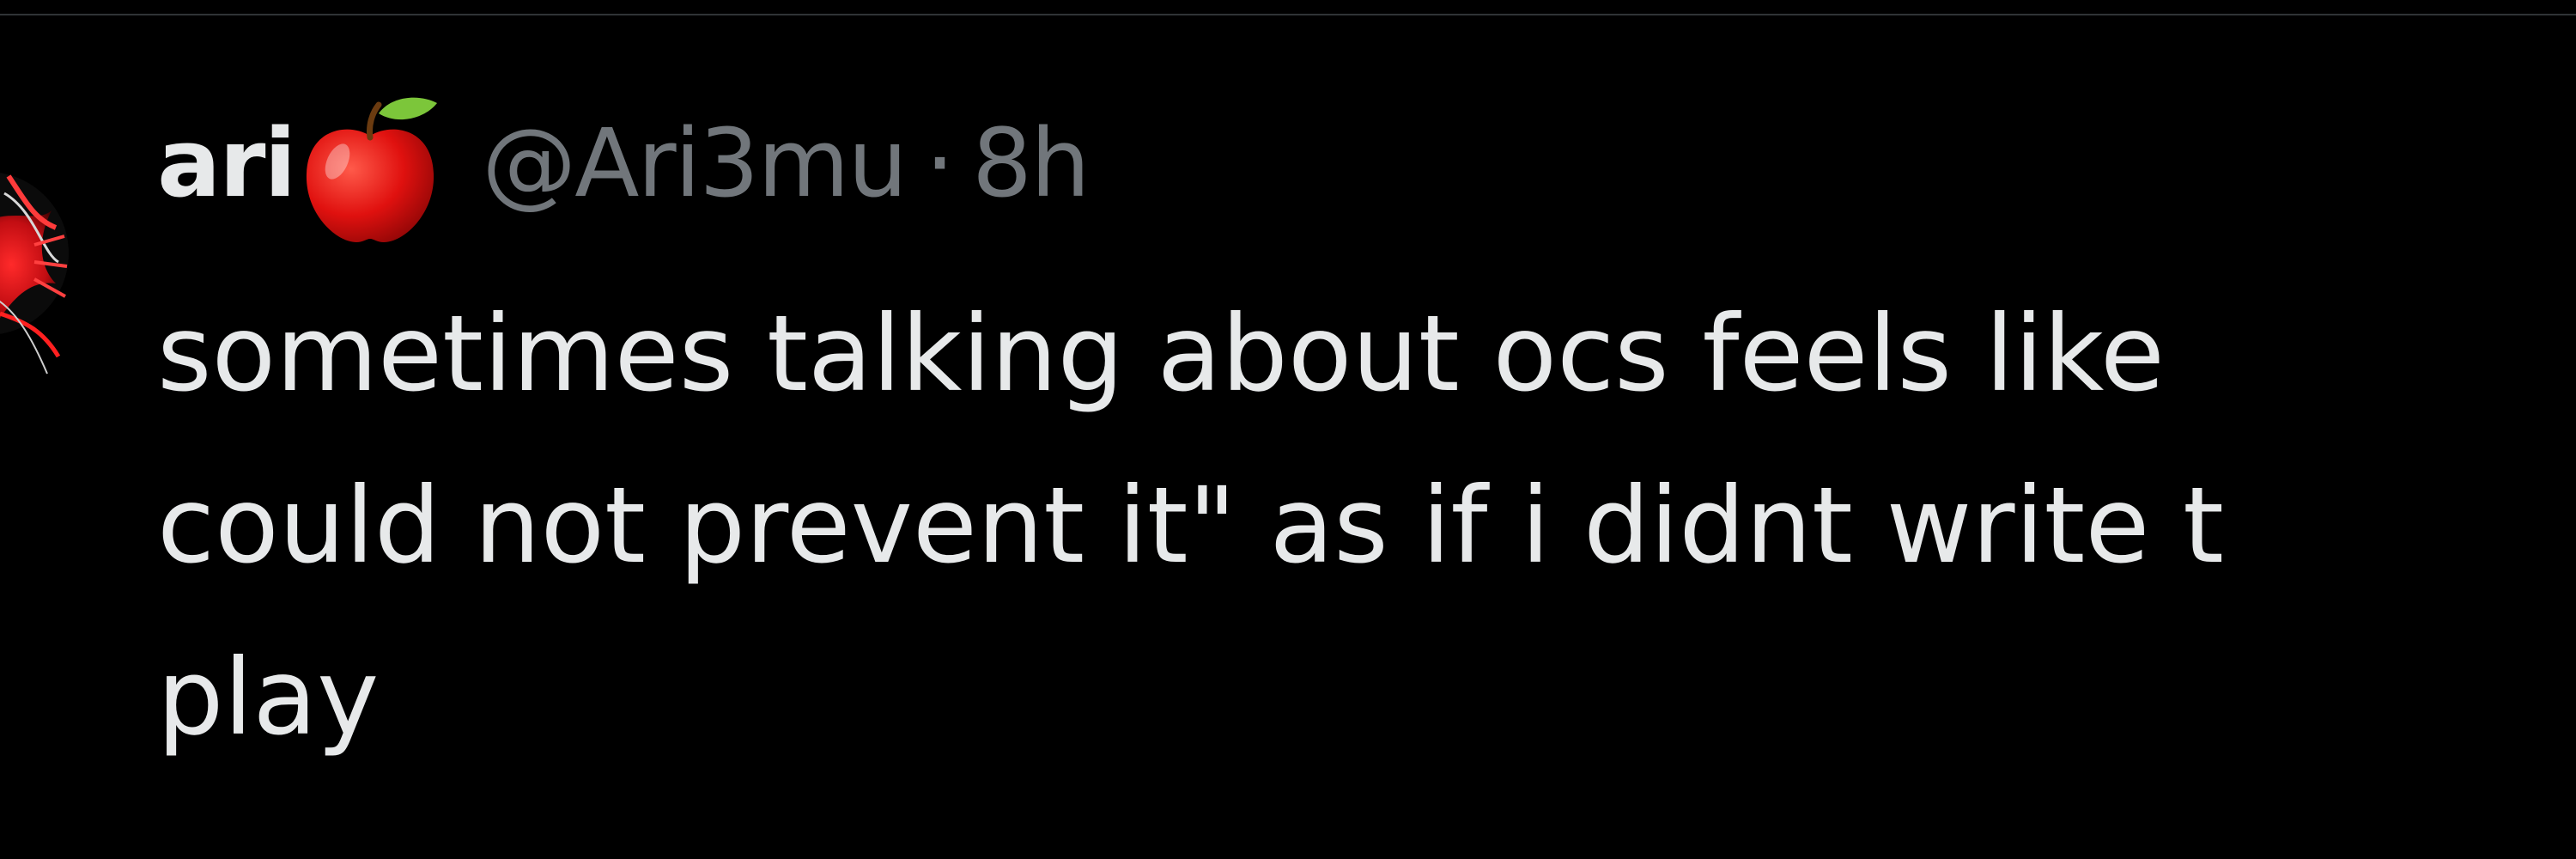 The width and height of the screenshot is (2576, 859). What do you see at coordinates (370, 168) in the screenshot?
I see `apple-icon` at bounding box center [370, 168].